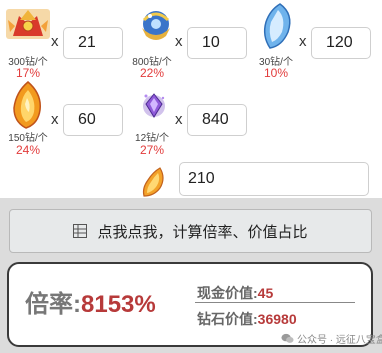 The width and height of the screenshot is (382, 353). Describe the element at coordinates (278, 26) in the screenshot. I see `blue-crystal-shard-icon` at that location.